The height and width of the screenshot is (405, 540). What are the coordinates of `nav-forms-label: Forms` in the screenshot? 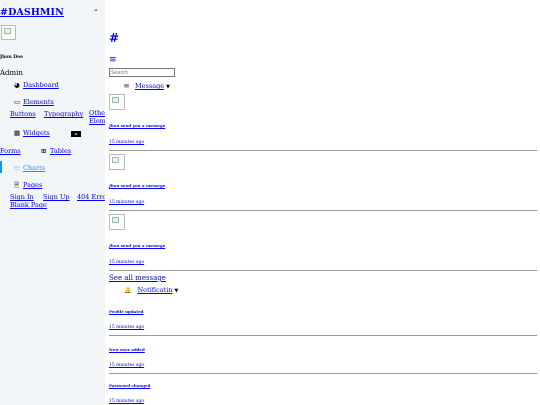 It's located at (10, 151).